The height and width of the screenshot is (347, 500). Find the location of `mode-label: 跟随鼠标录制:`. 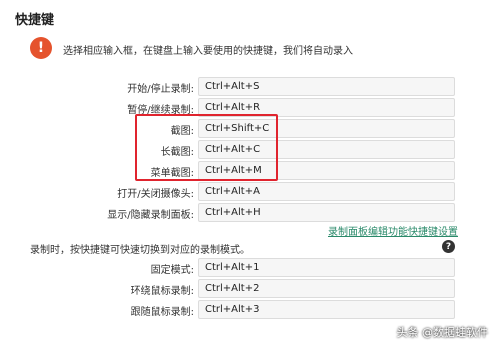

mode-label: 跟随鼠标录制: is located at coordinates (162, 312).